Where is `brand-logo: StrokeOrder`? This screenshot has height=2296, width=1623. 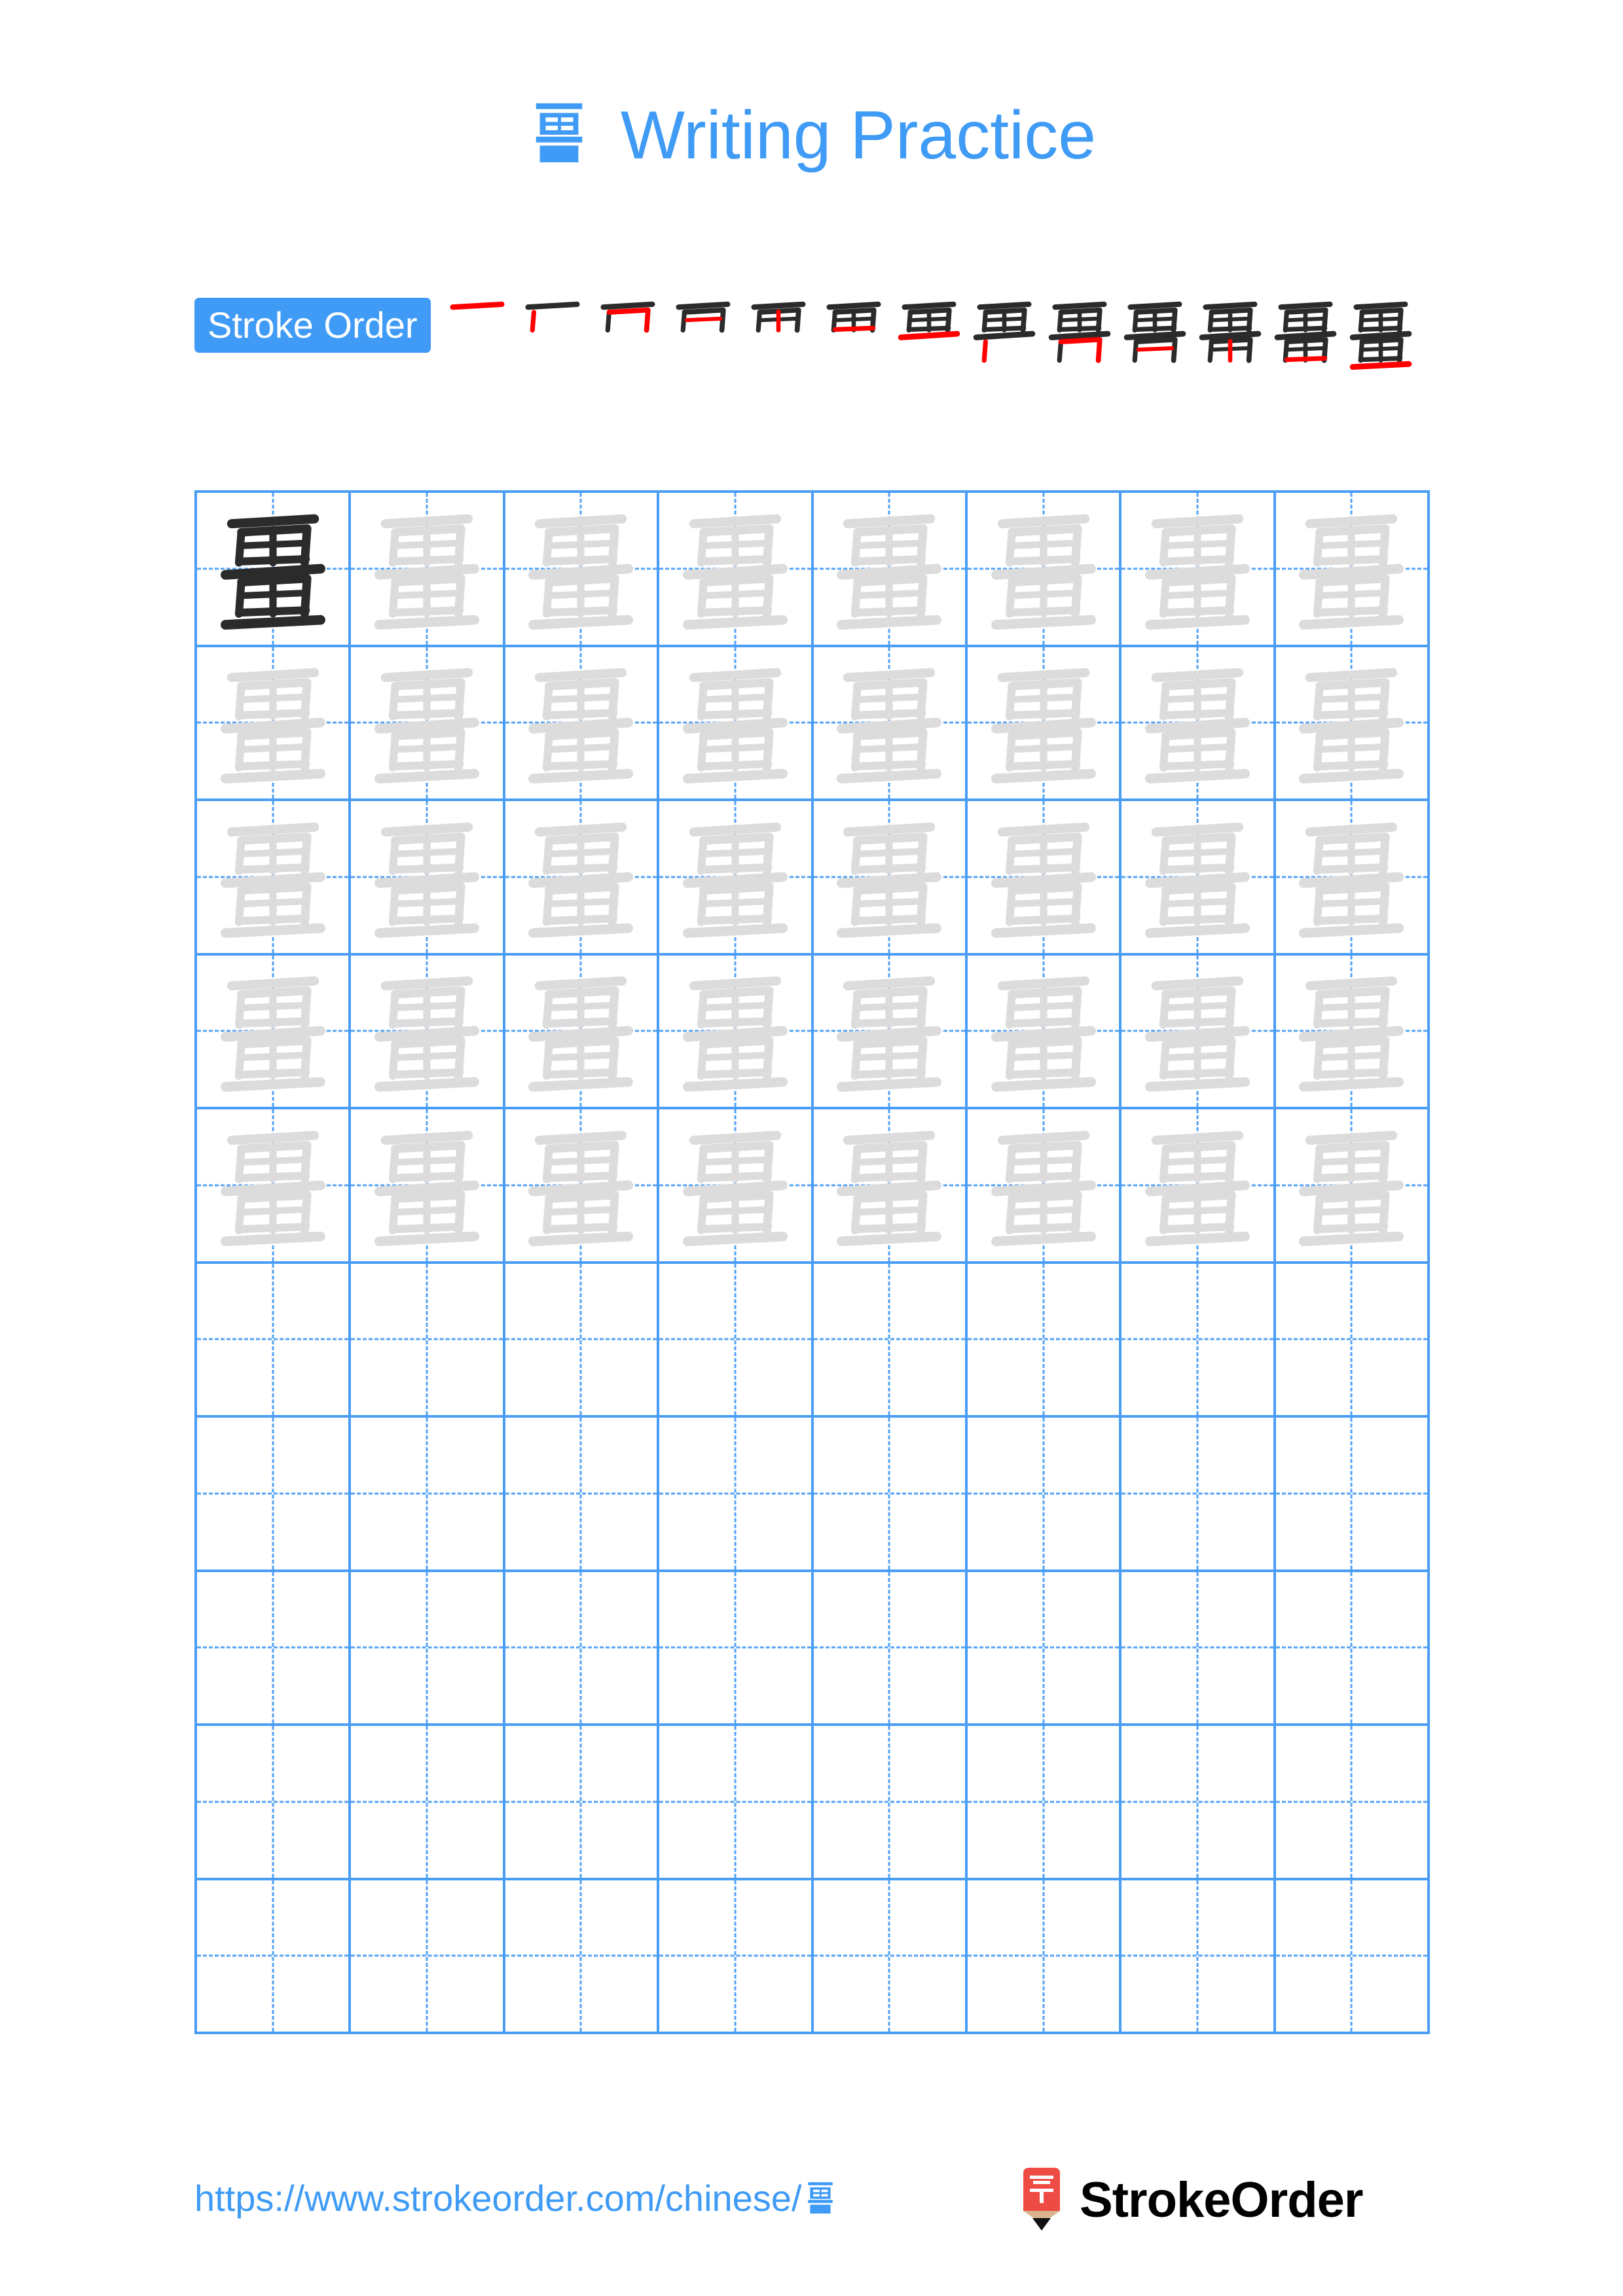 brand-logo: StrokeOrder is located at coordinates (1190, 2200).